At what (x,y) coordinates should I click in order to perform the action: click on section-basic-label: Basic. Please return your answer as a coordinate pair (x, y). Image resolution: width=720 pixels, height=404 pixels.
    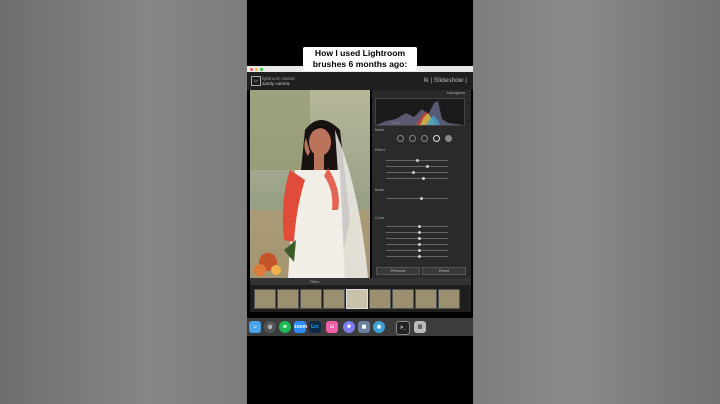
    Looking at the image, I should click on (380, 190).